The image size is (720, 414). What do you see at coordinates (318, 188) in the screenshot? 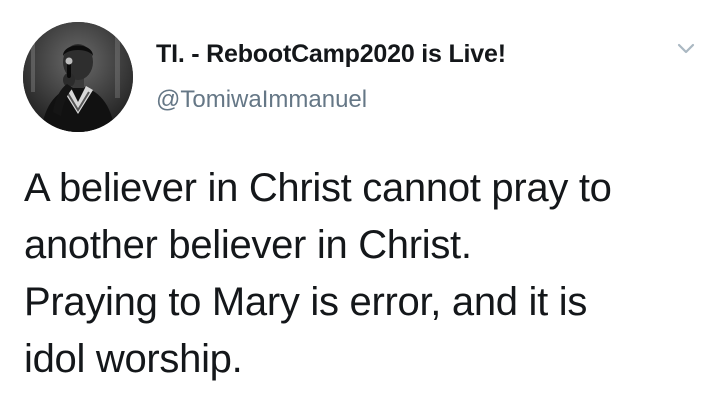
I see `tweet-text-line: A believer in Christ cannot pray to` at bounding box center [318, 188].